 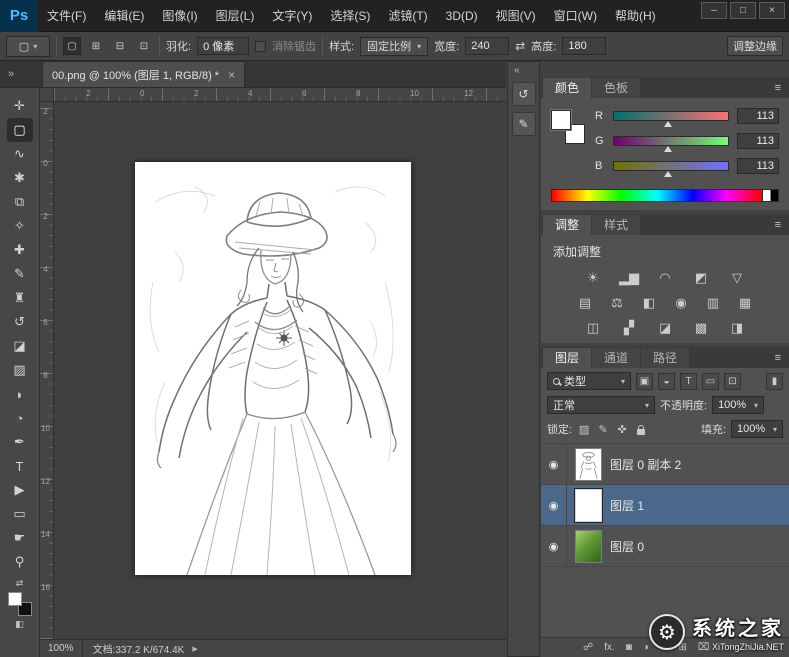 What do you see at coordinates (20, 394) in the screenshot?
I see `blur-tool: ◗` at bounding box center [20, 394].